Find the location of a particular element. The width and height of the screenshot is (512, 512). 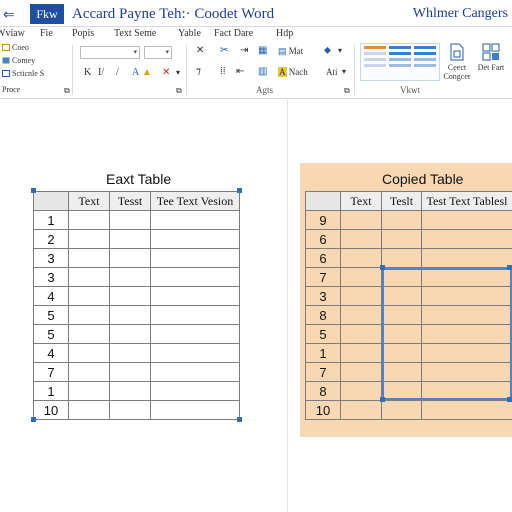

row-number-cell: 9 is located at coordinates (323, 220).